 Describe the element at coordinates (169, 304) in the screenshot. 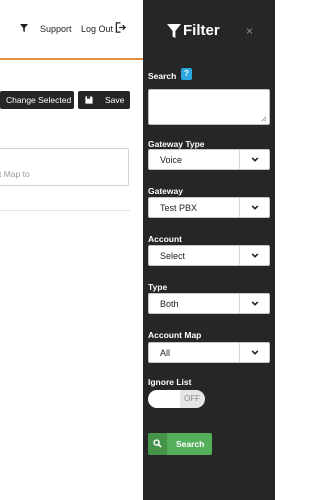

I see `type-value: Both` at that location.